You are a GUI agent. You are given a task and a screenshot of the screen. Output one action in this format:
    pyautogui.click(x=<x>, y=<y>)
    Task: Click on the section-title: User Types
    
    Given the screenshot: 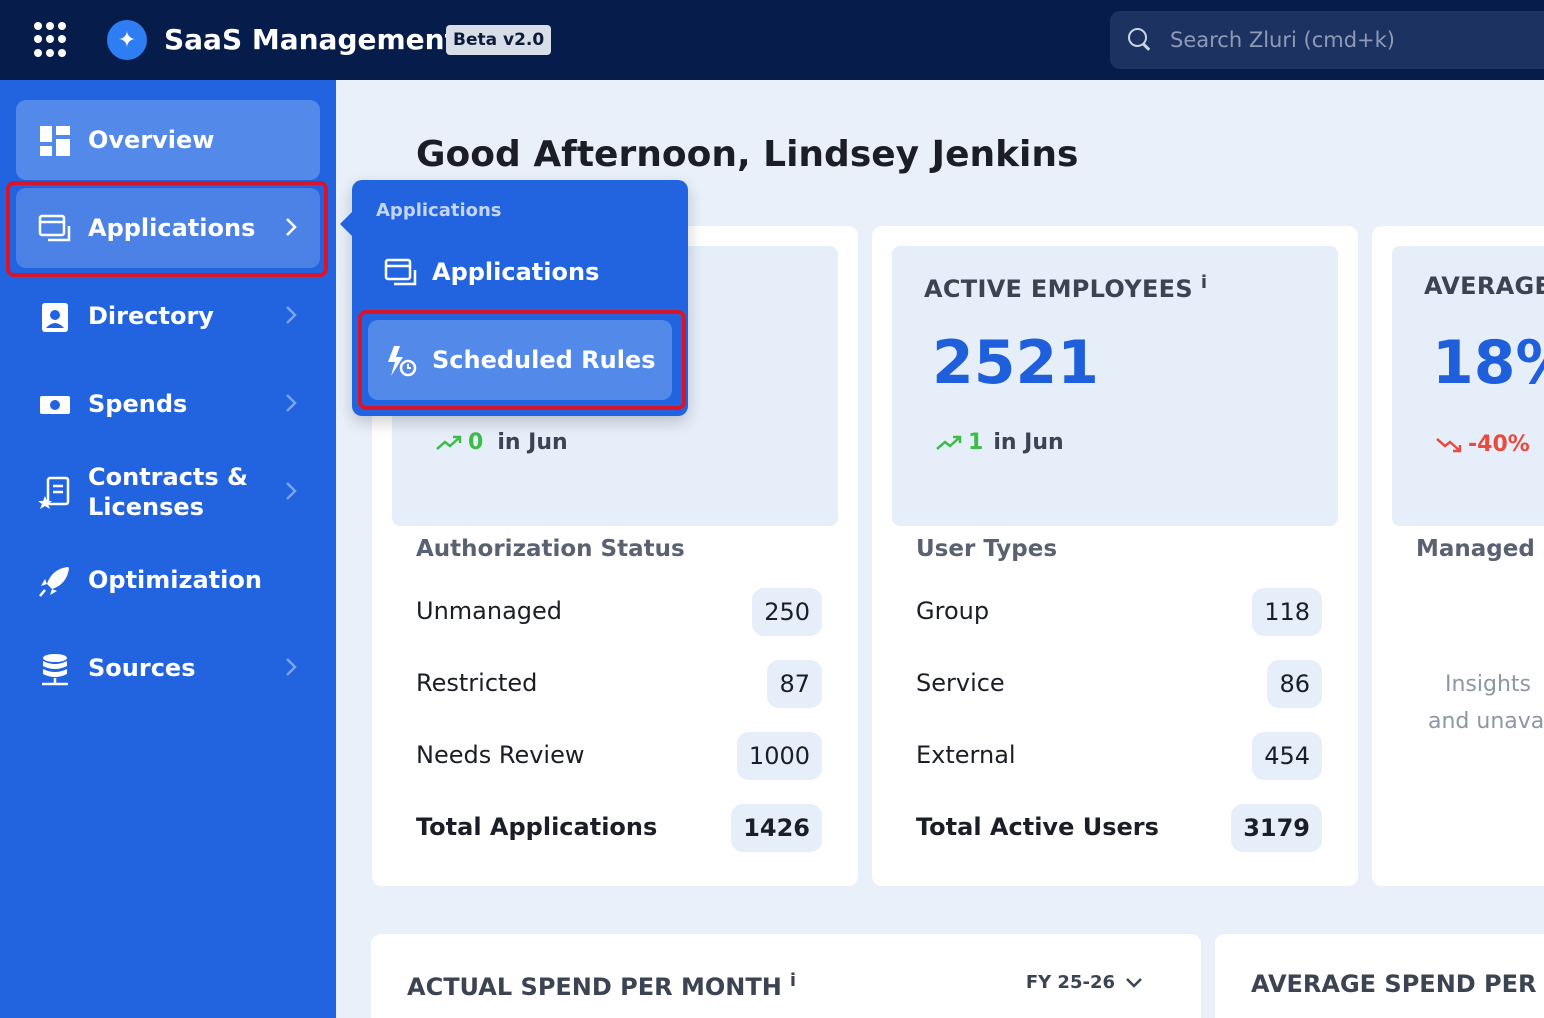 What is the action you would take?
    pyautogui.click(x=987, y=549)
    